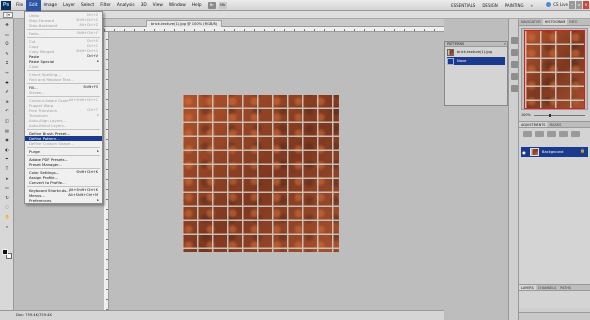  What do you see at coordinates (7, 63) in the screenshot?
I see `crop-icon: ⌗` at bounding box center [7, 63].